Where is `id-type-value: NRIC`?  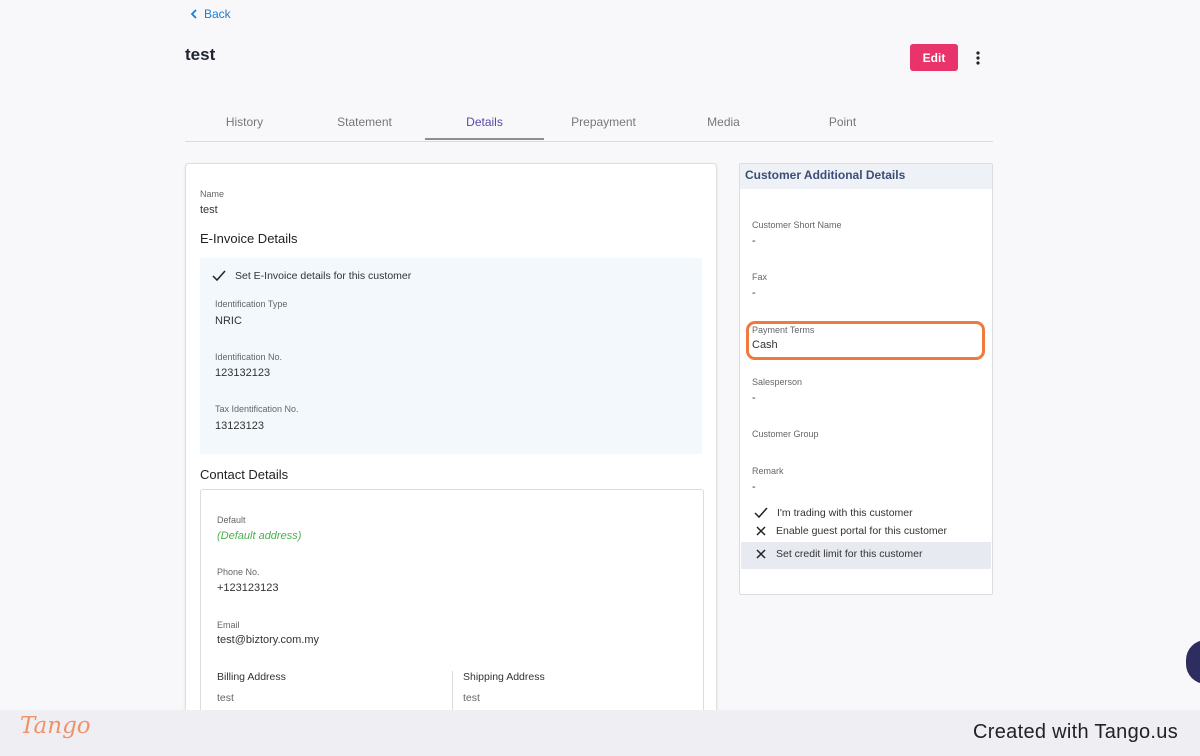 id-type-value: NRIC is located at coordinates (228, 321).